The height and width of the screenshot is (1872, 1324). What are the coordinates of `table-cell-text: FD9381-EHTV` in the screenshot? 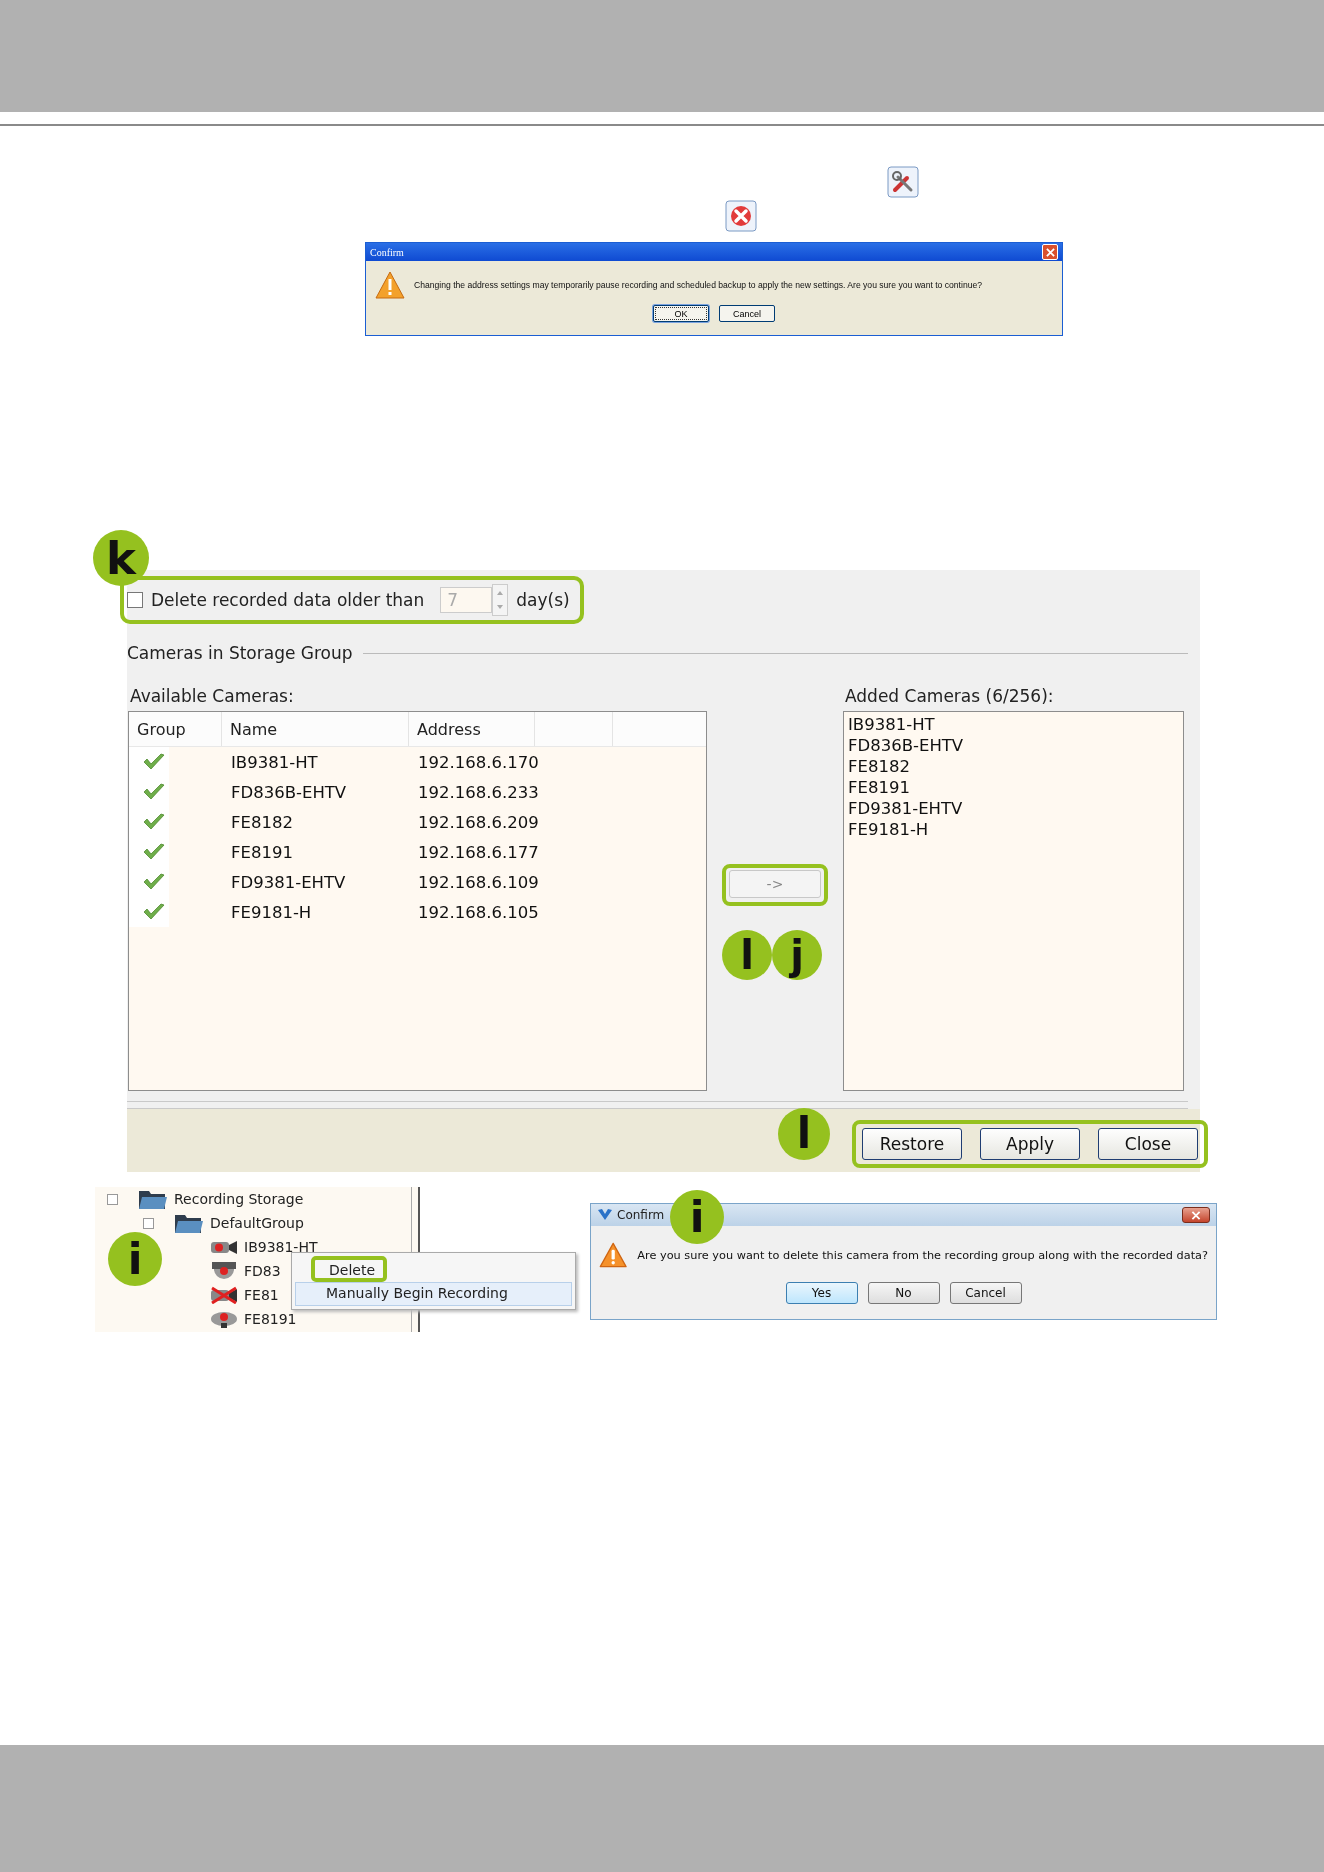 It's located at (288, 882).